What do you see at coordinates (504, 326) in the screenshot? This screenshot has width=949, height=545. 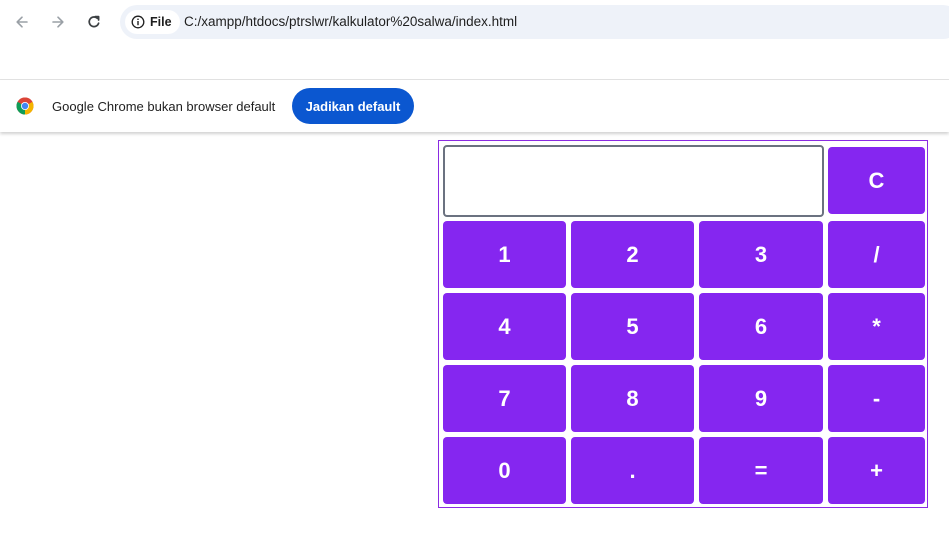 I see `key-4: 4` at bounding box center [504, 326].